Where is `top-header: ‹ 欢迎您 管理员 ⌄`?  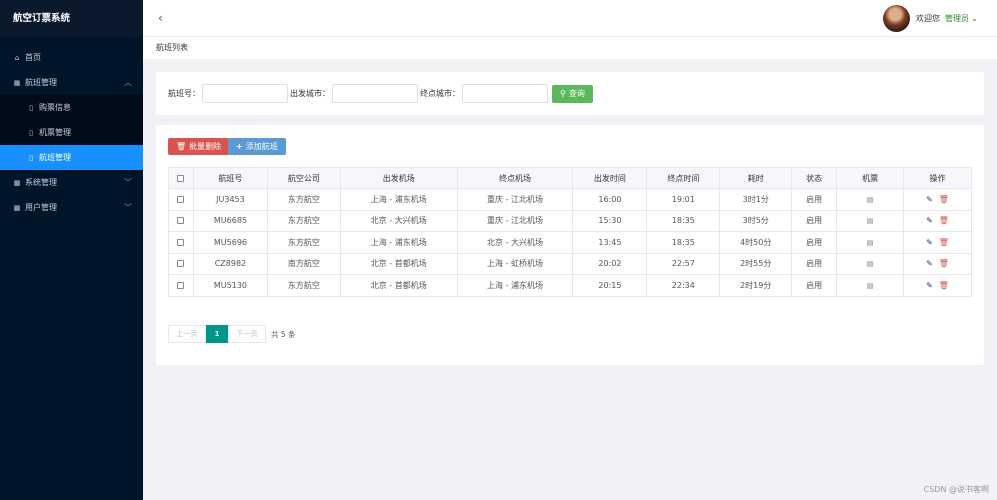 top-header: ‹ 欢迎您 管理员 ⌄ is located at coordinates (570, 18).